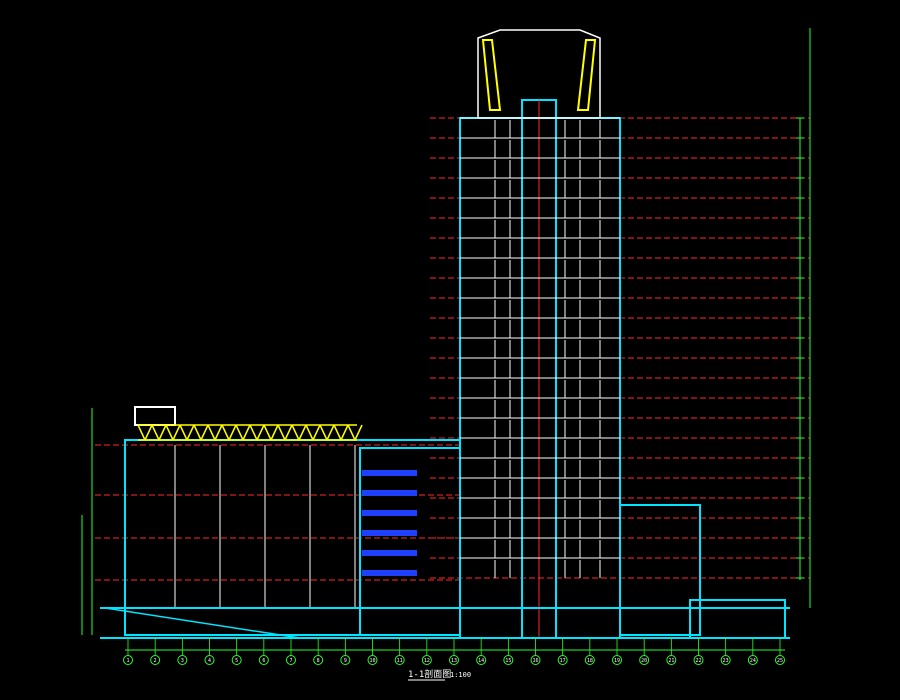 The height and width of the screenshot is (700, 900). I want to click on drawing-scale: 1:100, so click(460, 675).